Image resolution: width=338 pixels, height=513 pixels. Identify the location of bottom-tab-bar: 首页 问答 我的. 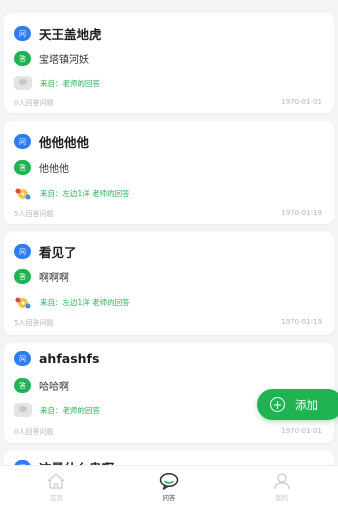
(169, 489).